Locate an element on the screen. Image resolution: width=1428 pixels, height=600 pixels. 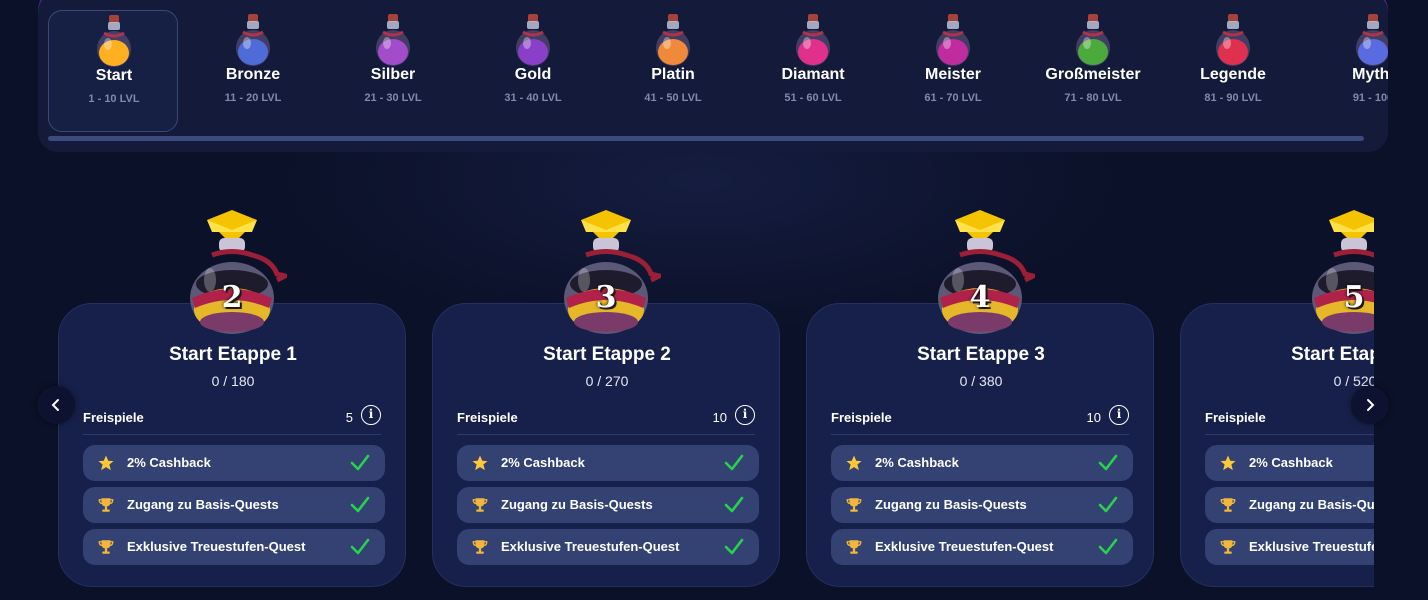
stage-title: Start Etappe 2 is located at coordinates (607, 354).